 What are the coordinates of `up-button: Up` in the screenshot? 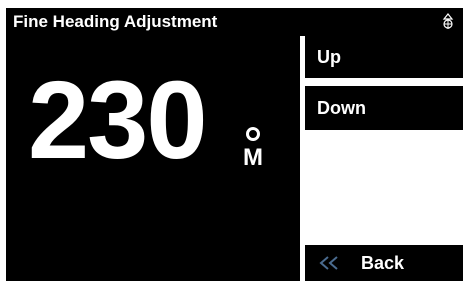 It's located at (384, 57).